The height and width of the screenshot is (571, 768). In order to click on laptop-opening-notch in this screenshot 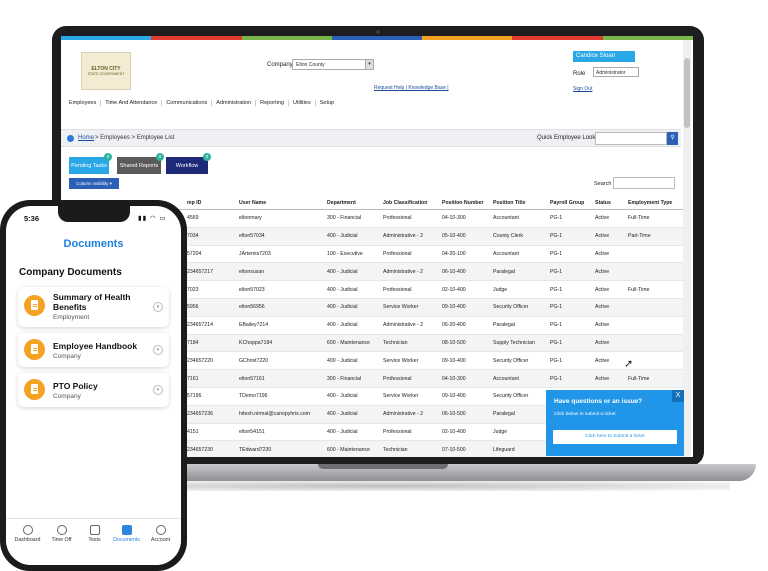, I will do `click(383, 466)`.